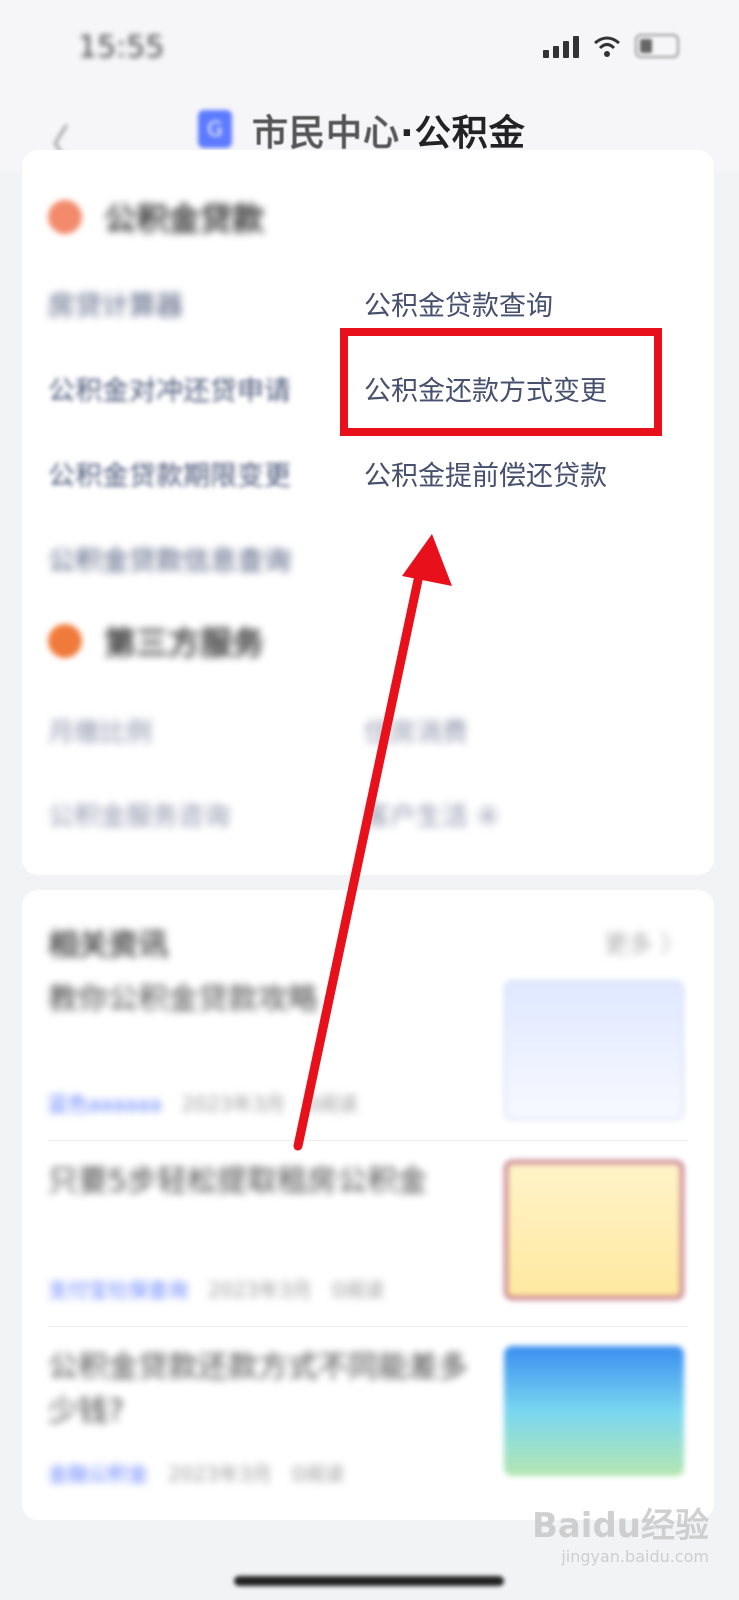 This screenshot has width=739, height=1600. I want to click on watermark-brand: Baidu经验, so click(620, 1526).